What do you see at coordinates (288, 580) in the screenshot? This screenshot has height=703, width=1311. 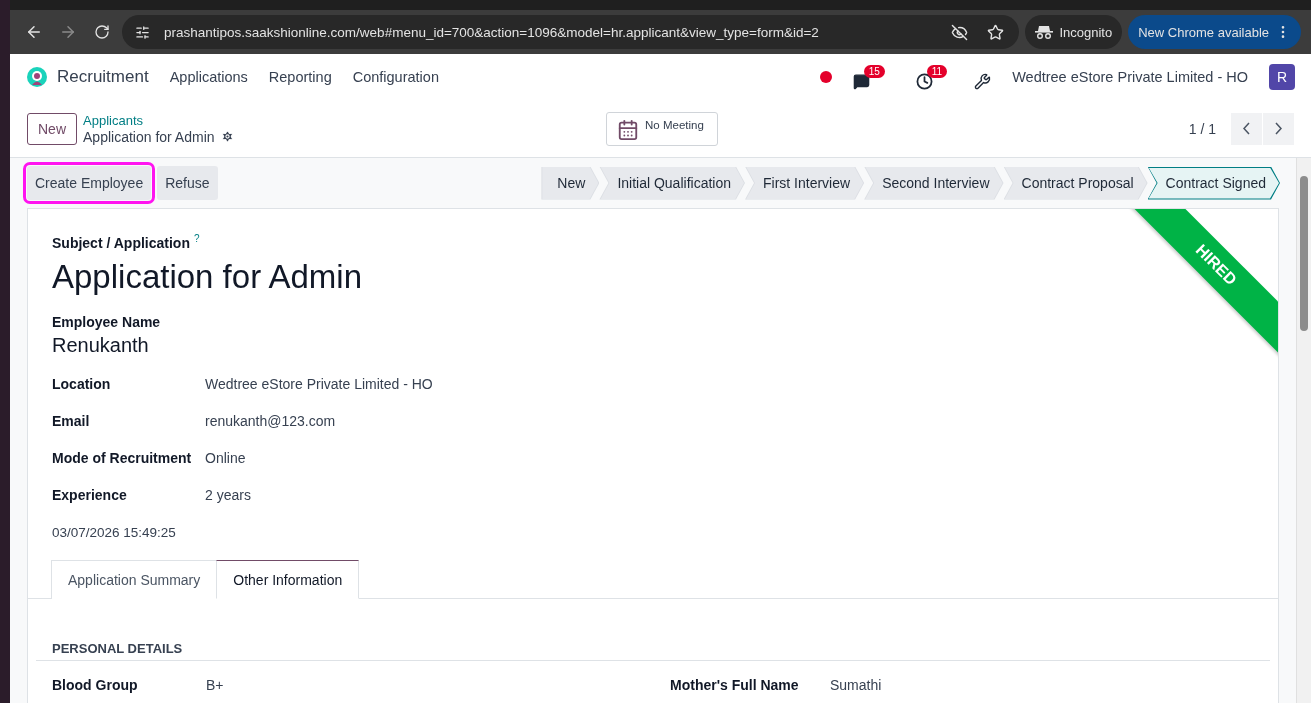 I see `tab: Other Information` at bounding box center [288, 580].